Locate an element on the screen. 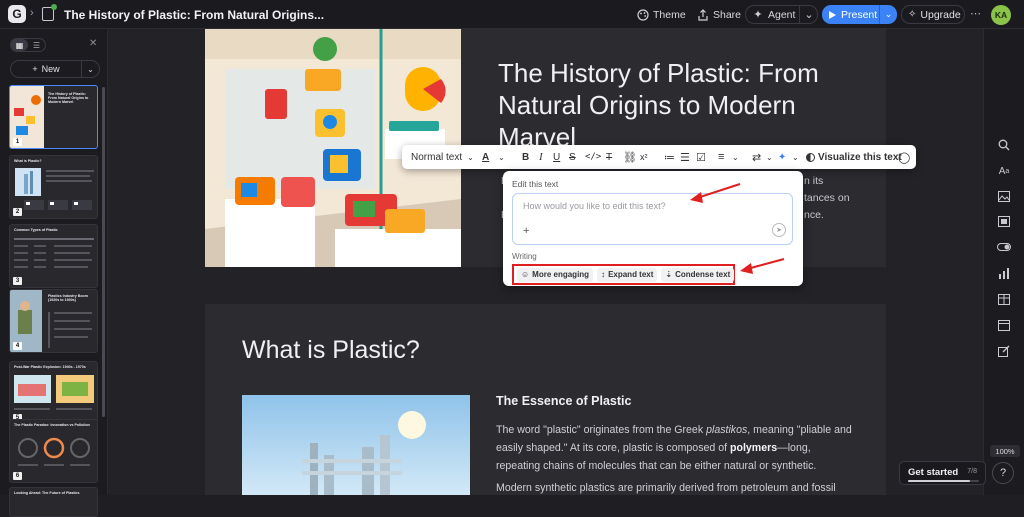 The image size is (1024, 517). text-color-chevron-icon: ⌄ is located at coordinates (501, 157).